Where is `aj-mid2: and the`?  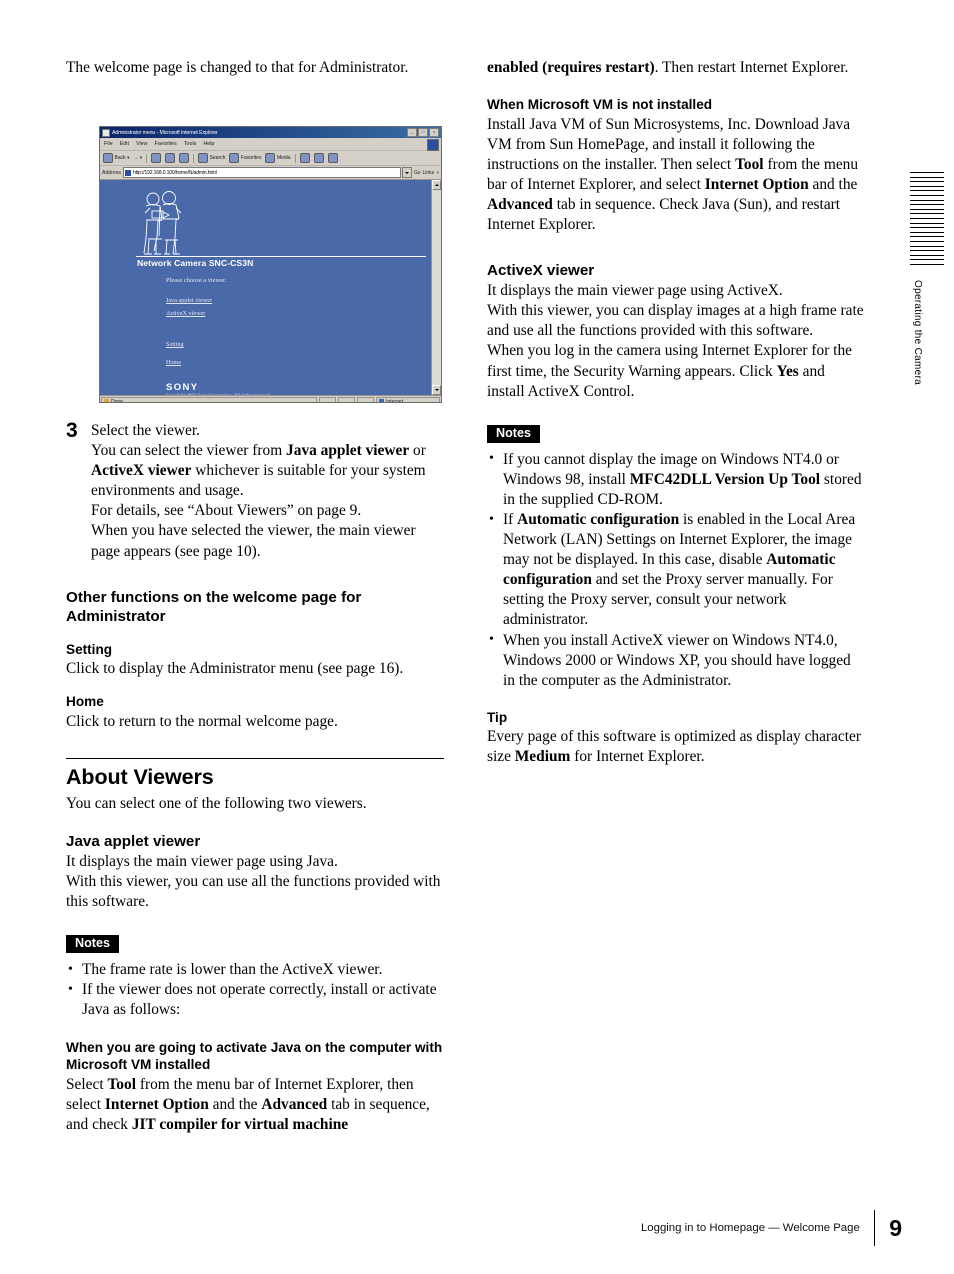
aj-mid2: and the is located at coordinates (235, 1104).